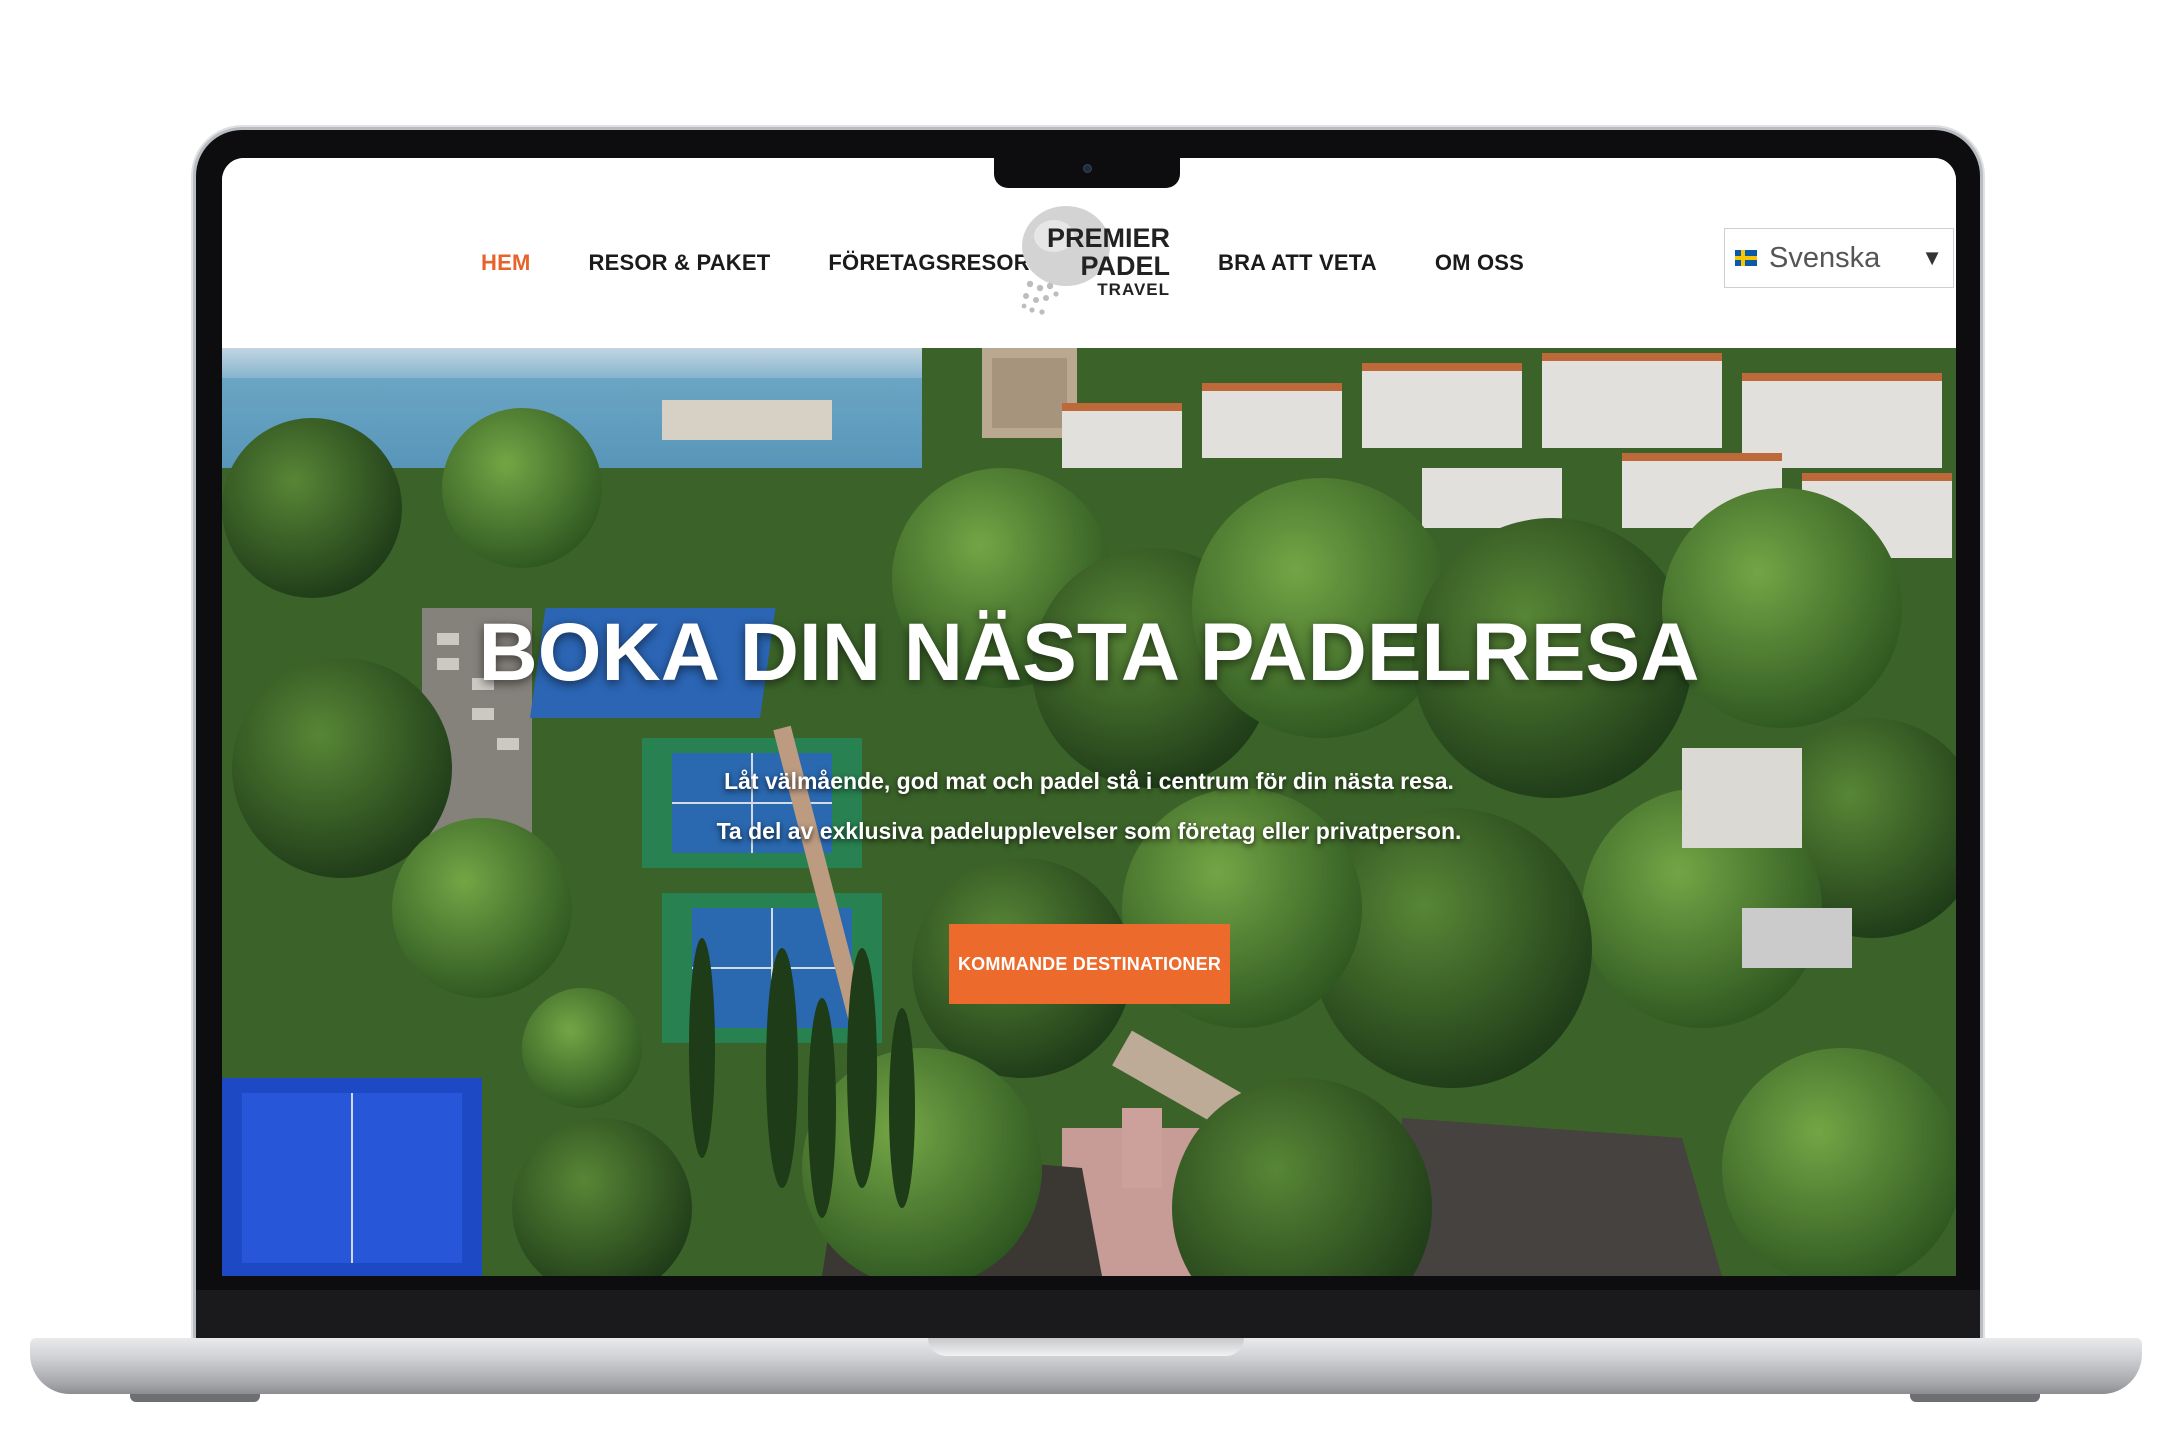 The width and height of the screenshot is (2170, 1430). What do you see at coordinates (1932, 257) in the screenshot?
I see `dropdown-arrow-icon: ▼` at bounding box center [1932, 257].